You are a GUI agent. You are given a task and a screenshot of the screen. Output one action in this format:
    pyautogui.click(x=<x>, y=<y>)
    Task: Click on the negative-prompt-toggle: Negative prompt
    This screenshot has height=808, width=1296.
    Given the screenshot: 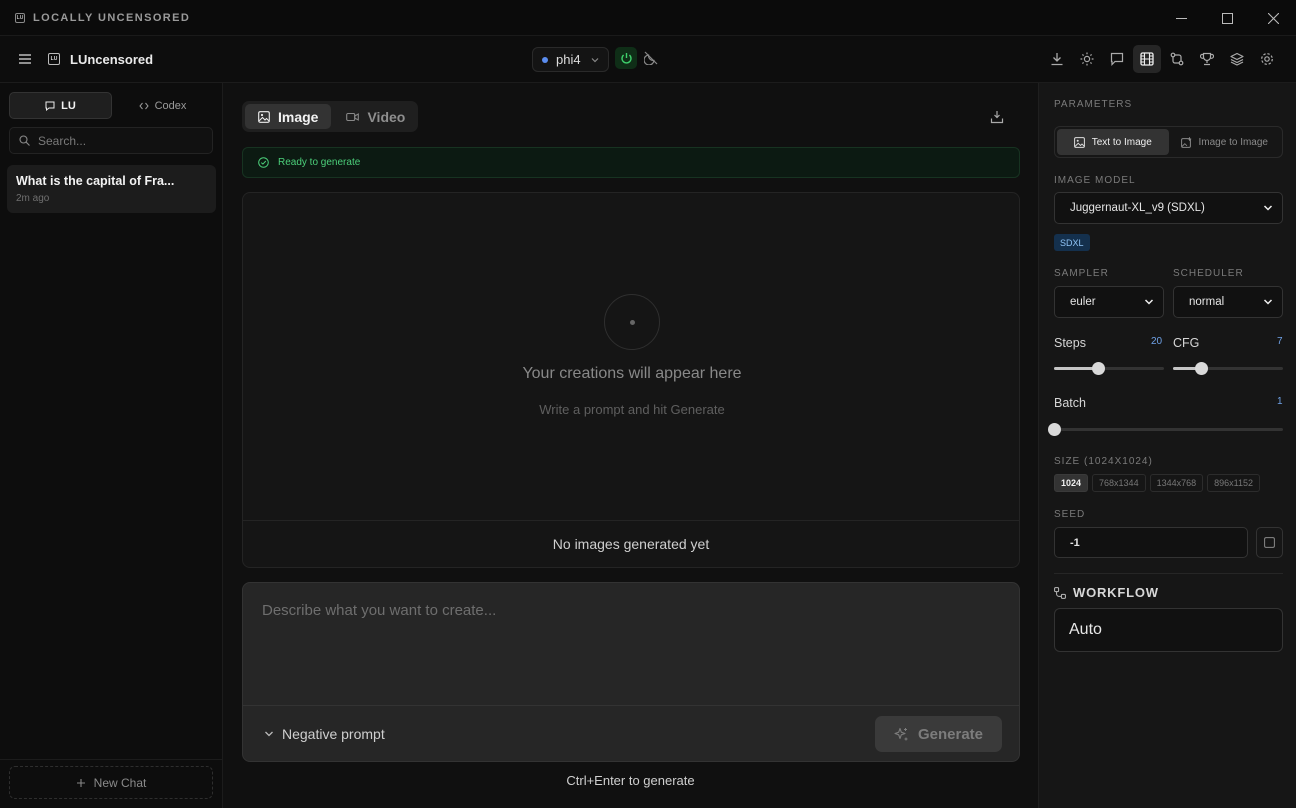 What is the action you would take?
    pyautogui.click(x=324, y=734)
    